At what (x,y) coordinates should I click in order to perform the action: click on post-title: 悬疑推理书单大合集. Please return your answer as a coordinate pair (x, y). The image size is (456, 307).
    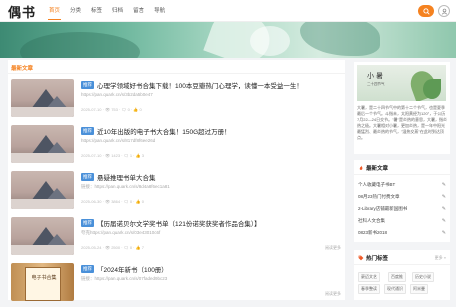
    Looking at the image, I should click on (126, 177).